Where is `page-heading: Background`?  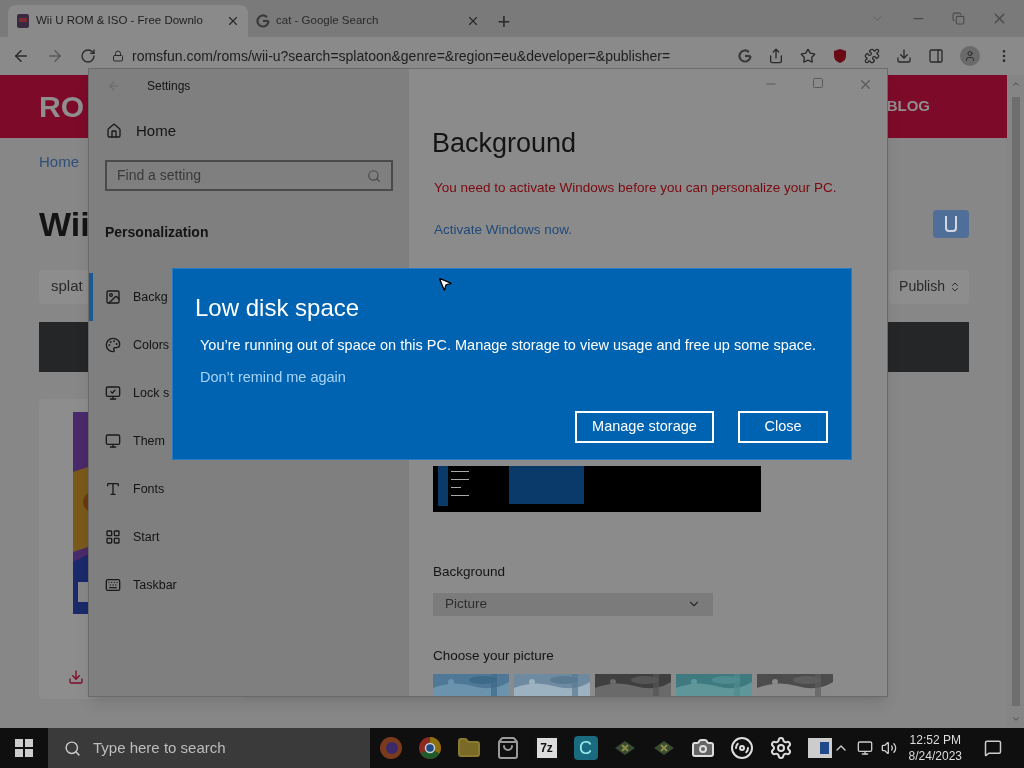
page-heading: Background is located at coordinates (505, 143).